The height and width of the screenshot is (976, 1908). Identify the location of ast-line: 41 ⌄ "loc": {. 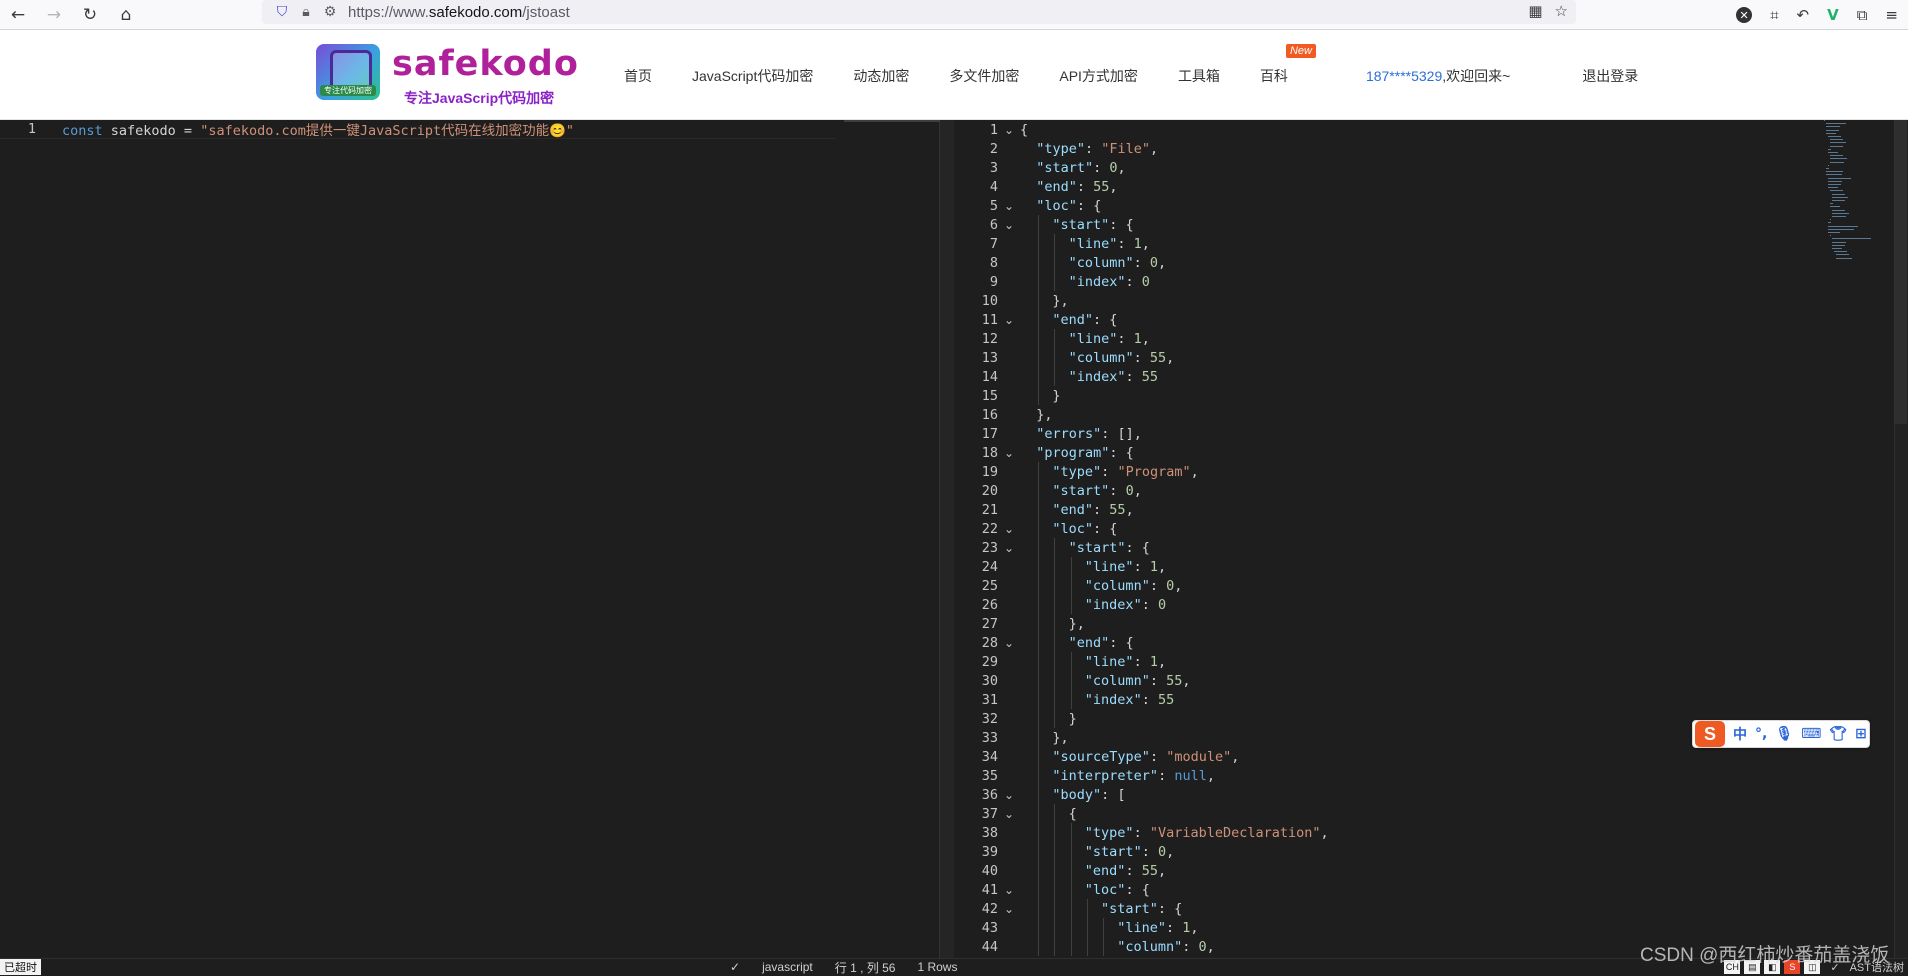
(1381, 889).